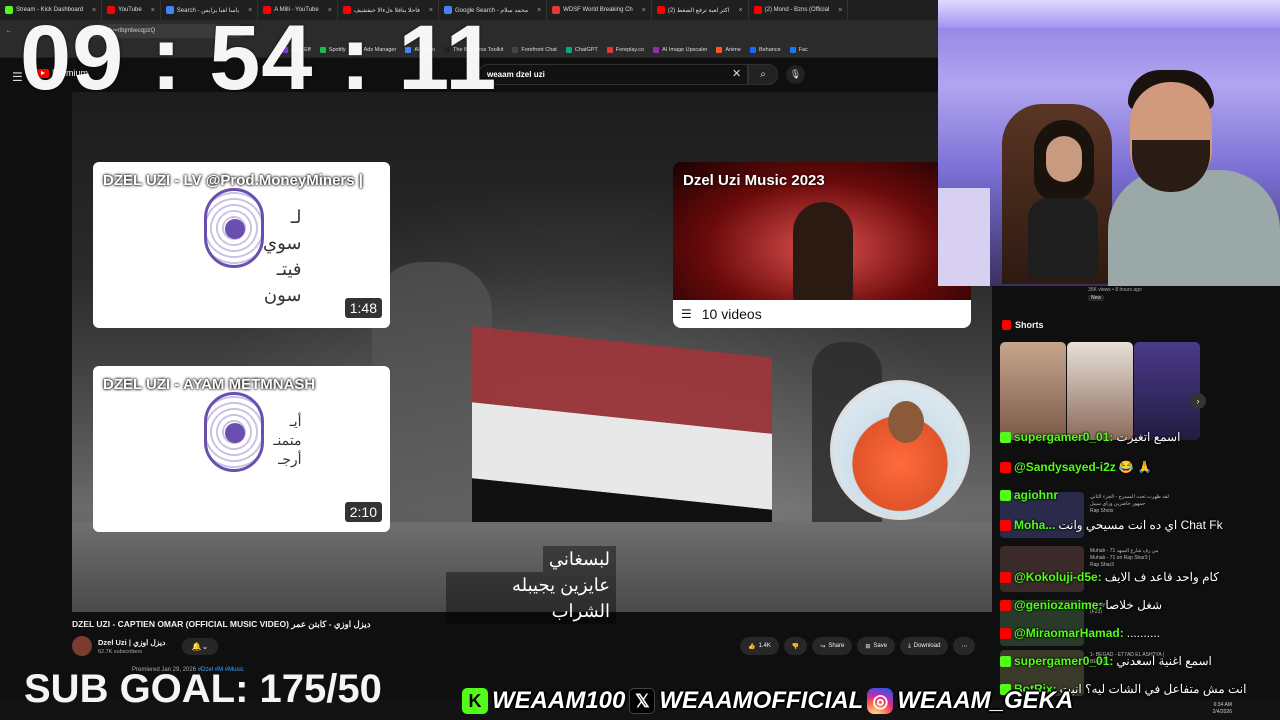  Describe the element at coordinates (1109, 143) in the screenshot. I see `webcam-feed` at that location.